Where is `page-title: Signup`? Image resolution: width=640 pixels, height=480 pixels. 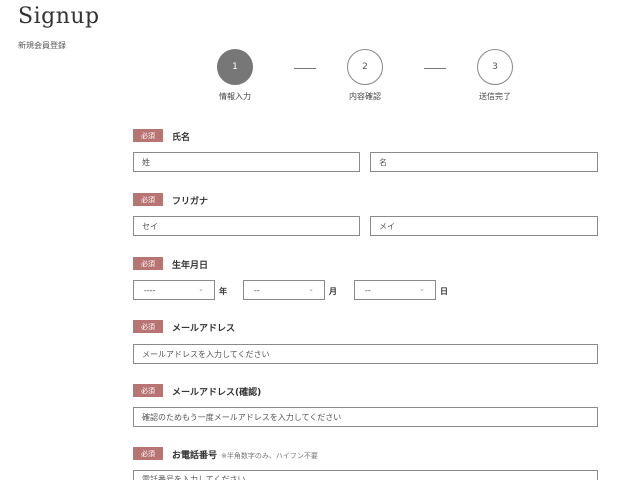
page-title: Signup is located at coordinates (59, 16).